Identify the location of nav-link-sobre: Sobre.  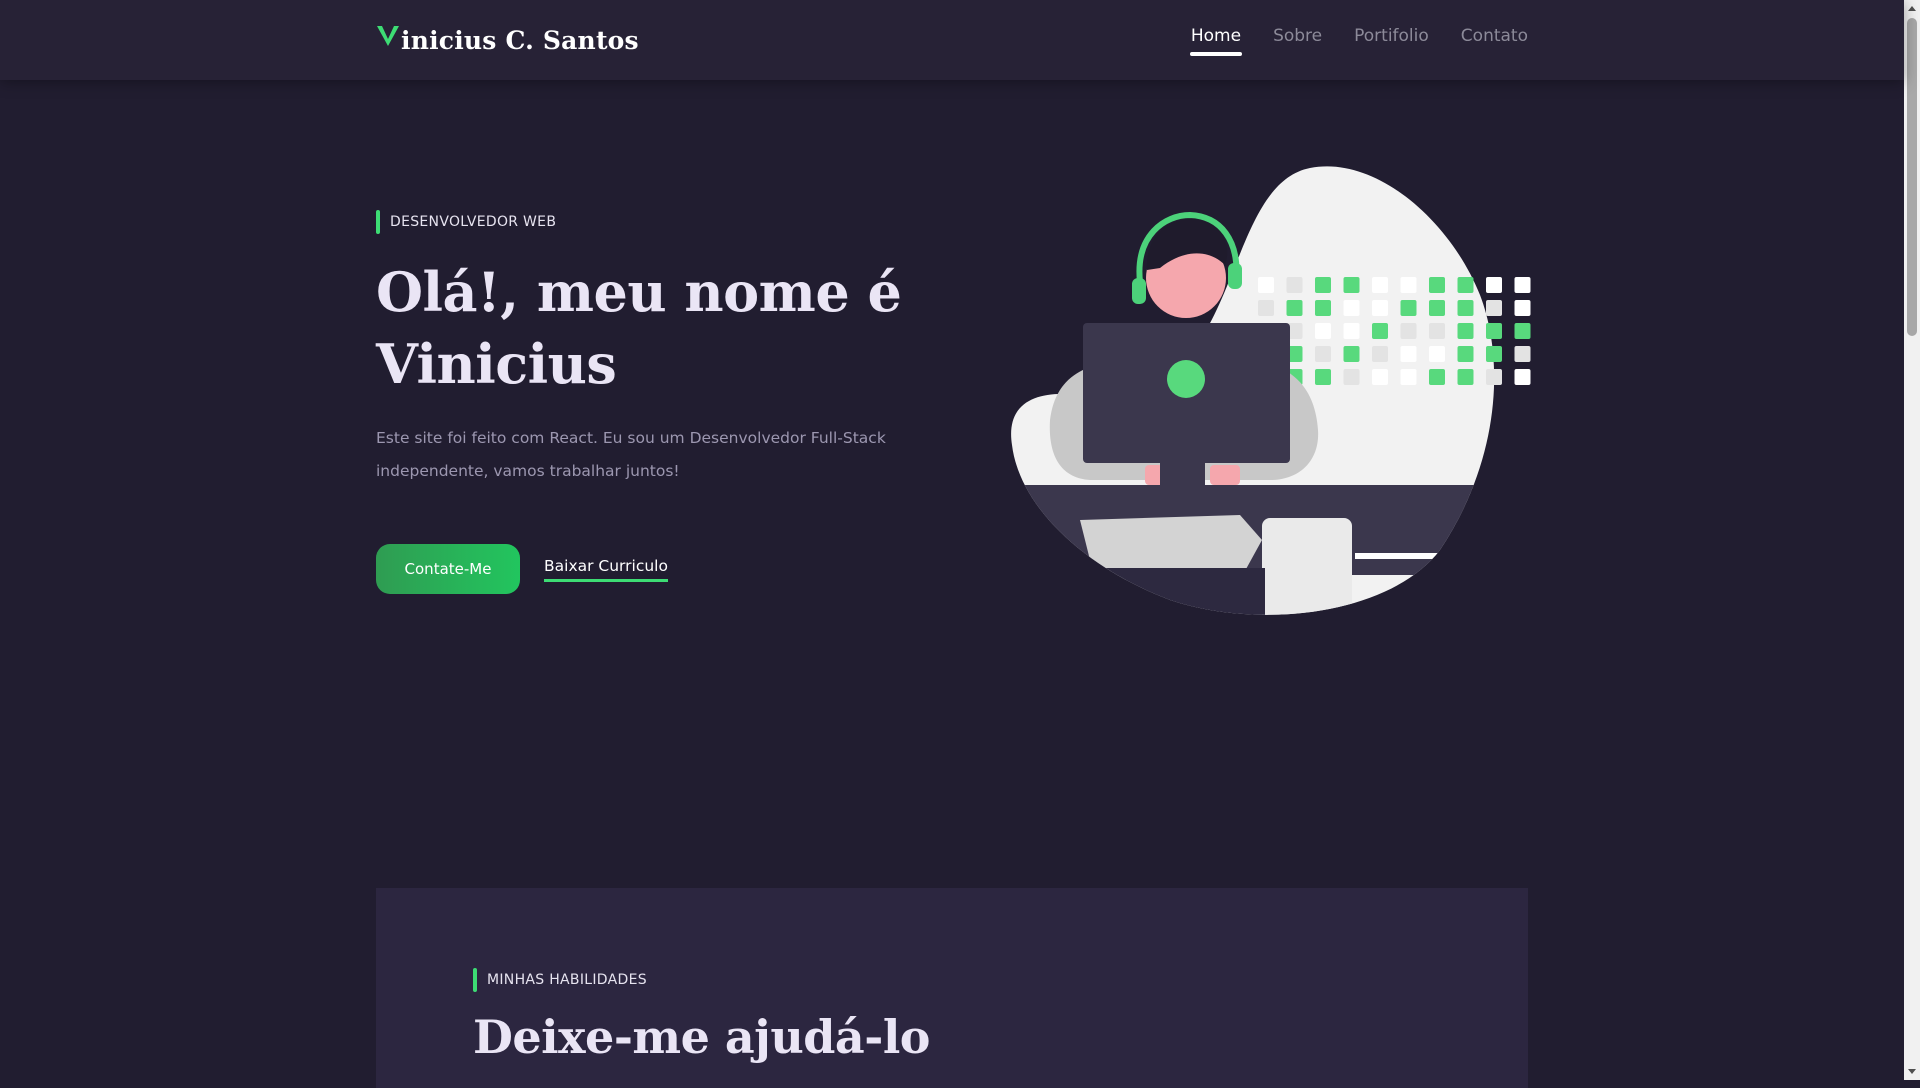
(1297, 41).